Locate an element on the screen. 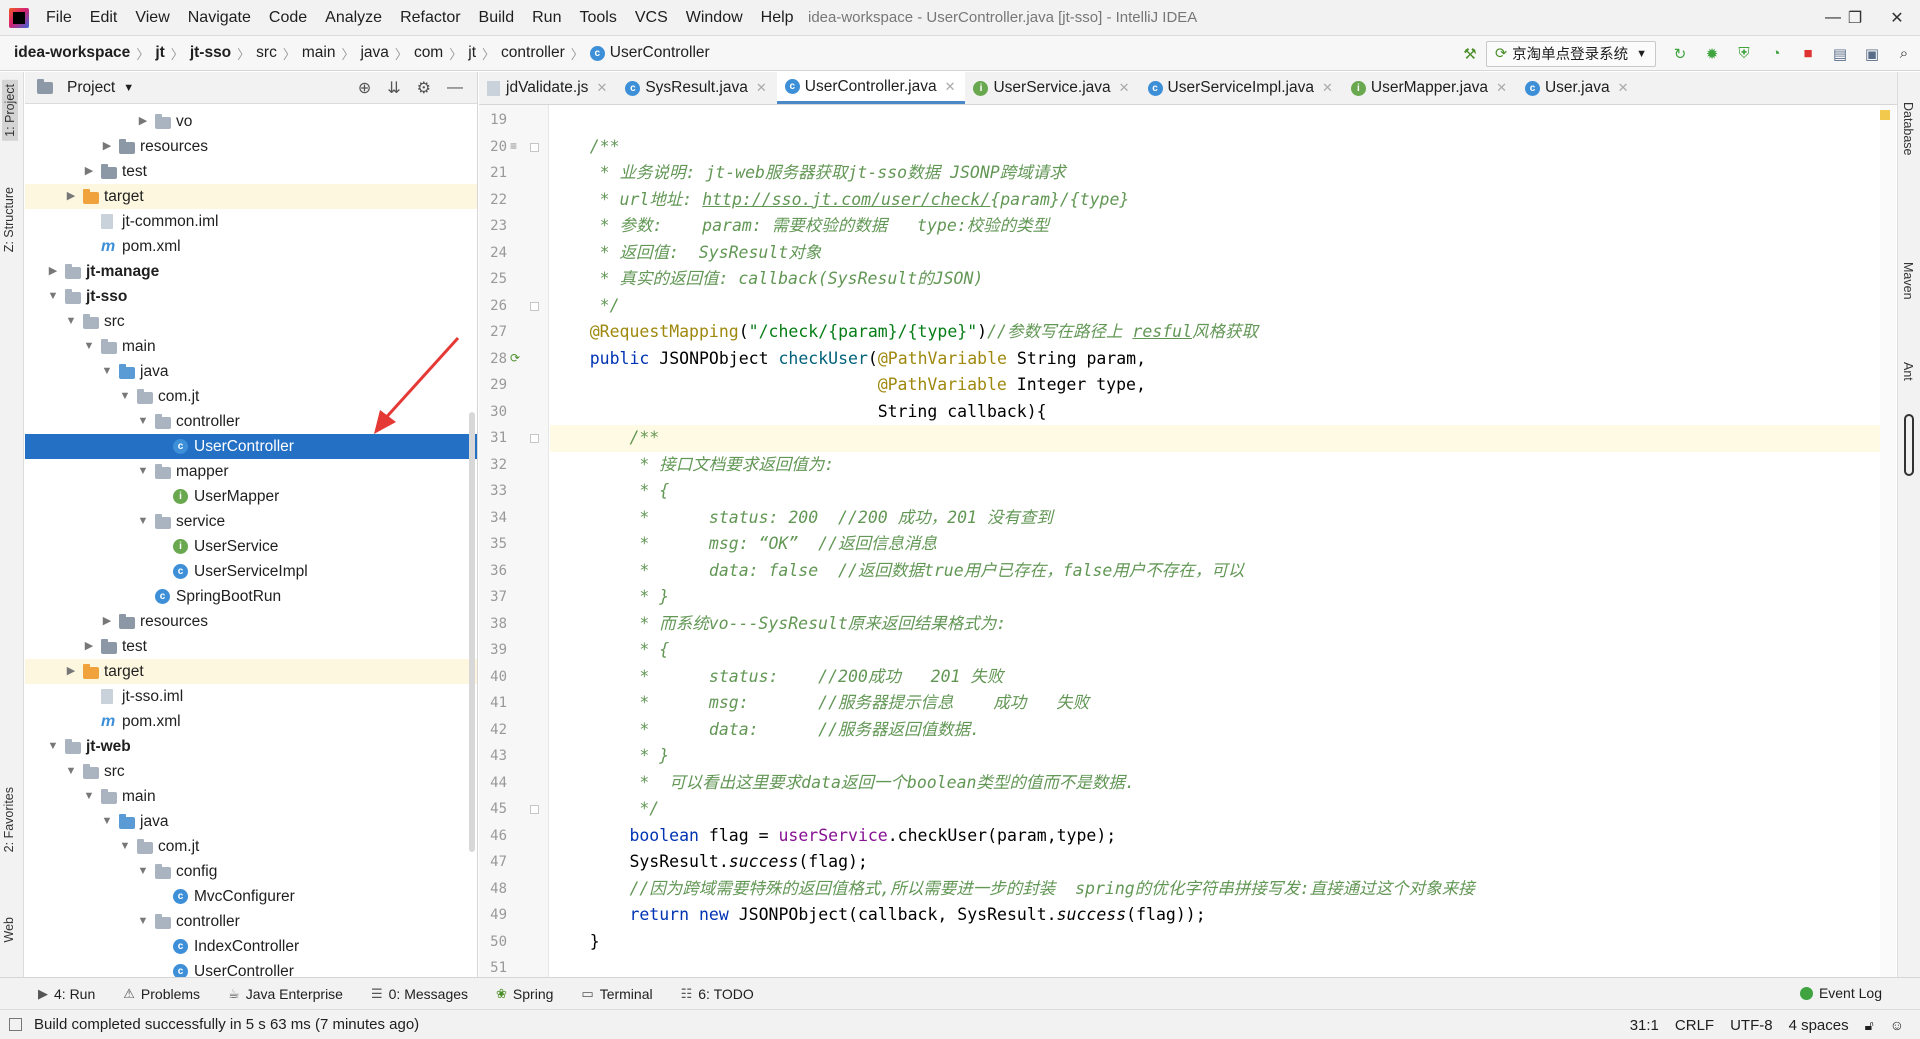  file-encoding: UTF-8 is located at coordinates (1751, 1025).